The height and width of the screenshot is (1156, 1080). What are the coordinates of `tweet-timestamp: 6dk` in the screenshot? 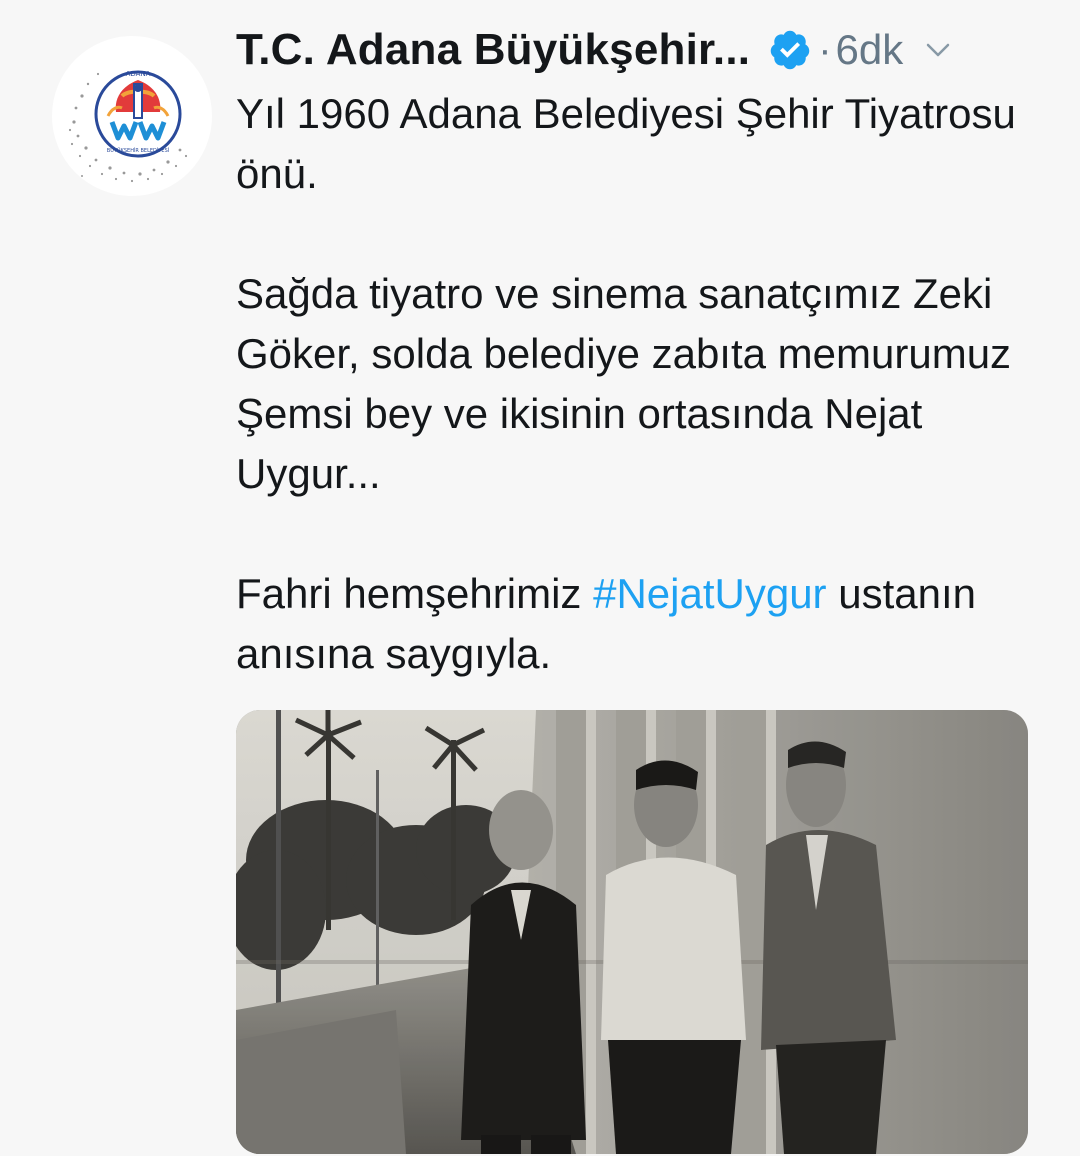 It's located at (870, 50).